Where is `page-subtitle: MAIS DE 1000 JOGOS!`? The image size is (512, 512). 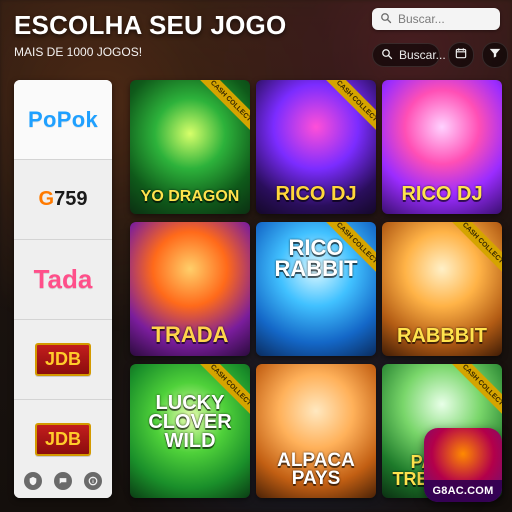
page-subtitle: MAIS DE 1000 JOGOS! is located at coordinates (78, 52).